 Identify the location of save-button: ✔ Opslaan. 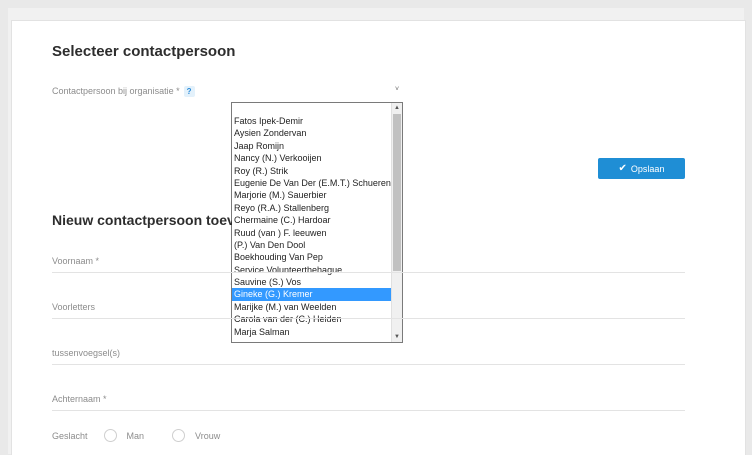
(641, 168).